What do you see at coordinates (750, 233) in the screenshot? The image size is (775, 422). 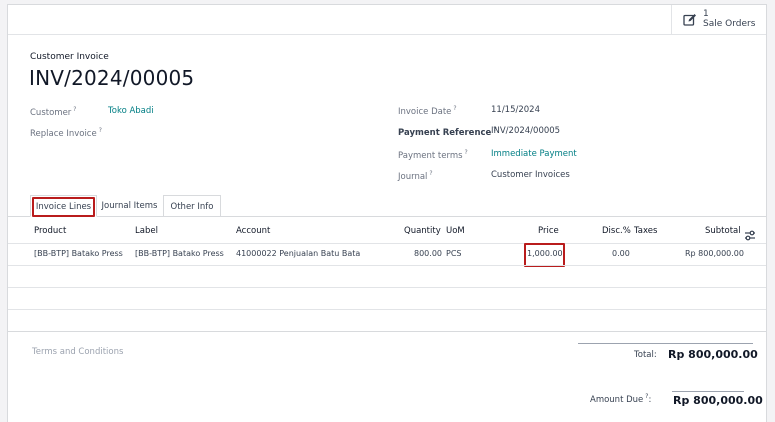 I see `sliders-icon` at bounding box center [750, 233].